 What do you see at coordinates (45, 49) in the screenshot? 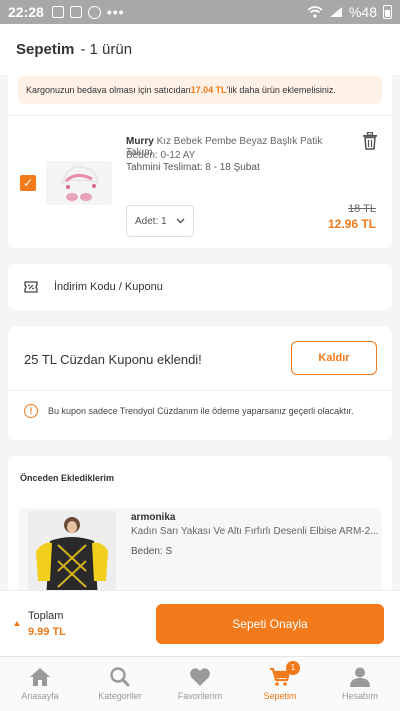
I see `page-title: Sepetim` at bounding box center [45, 49].